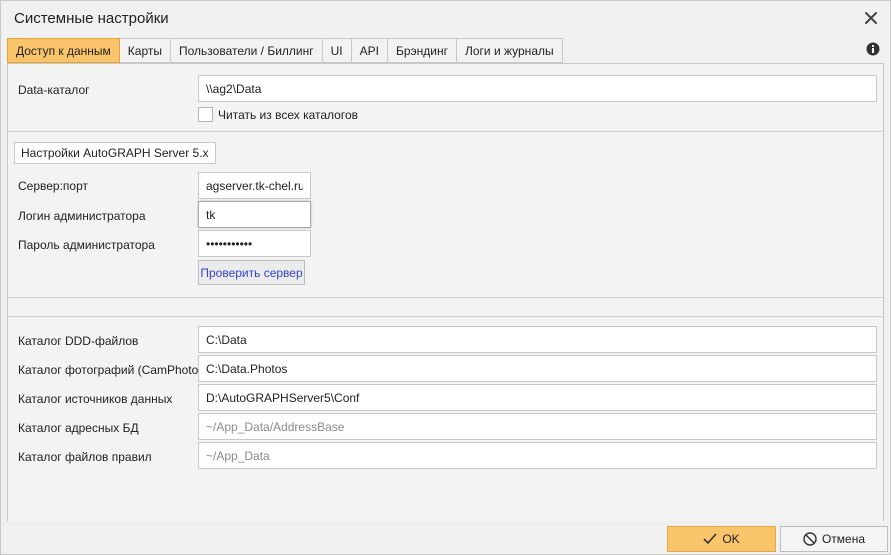 The height and width of the screenshot is (555, 891). What do you see at coordinates (254, 185) in the screenshot?
I see `server-port-input` at bounding box center [254, 185].